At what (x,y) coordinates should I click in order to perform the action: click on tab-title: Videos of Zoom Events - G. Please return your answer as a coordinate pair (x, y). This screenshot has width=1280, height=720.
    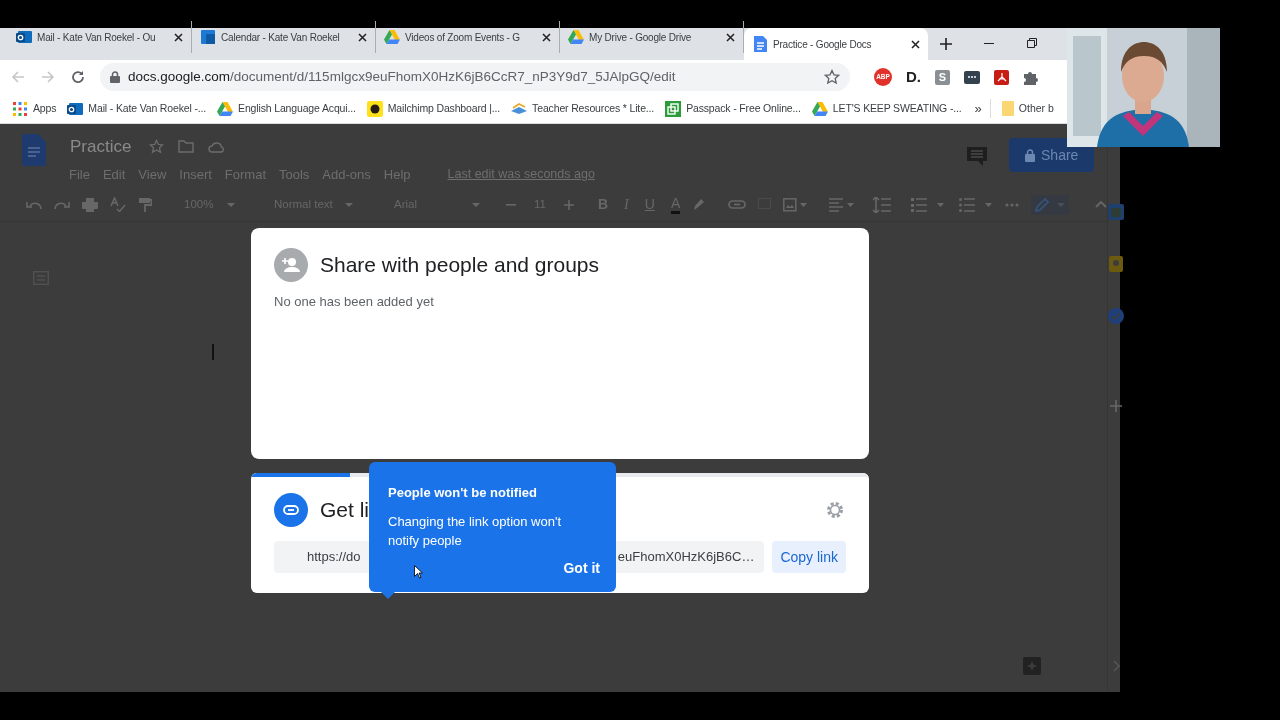
    Looking at the image, I should click on (463, 37).